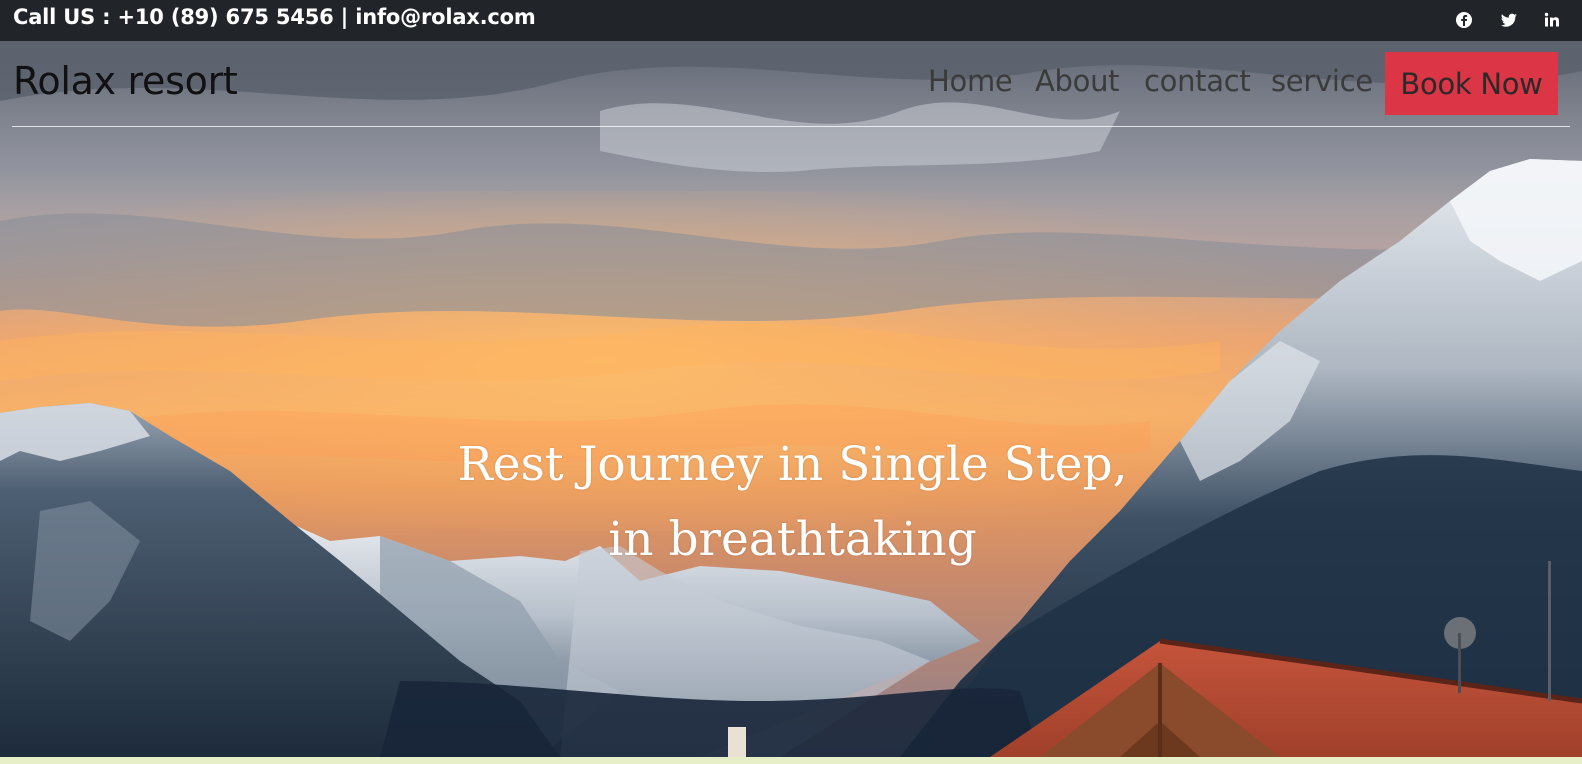 This screenshot has height=764, width=1582. What do you see at coordinates (1471, 83) in the screenshot?
I see `book-now-button: Book Now` at bounding box center [1471, 83].